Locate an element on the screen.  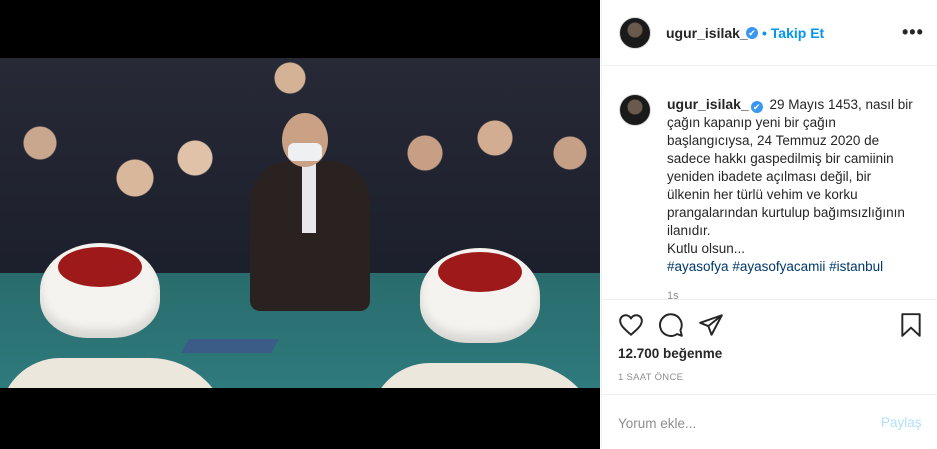
bookmark-icon is located at coordinates (911, 325).